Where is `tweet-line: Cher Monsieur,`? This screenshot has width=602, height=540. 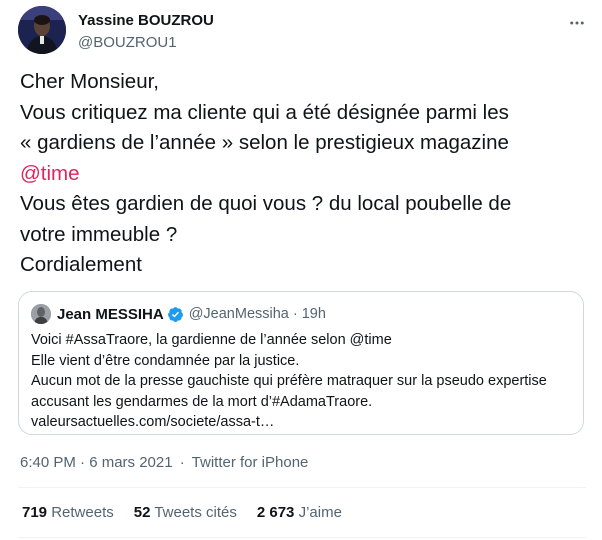 tweet-line: Cher Monsieur, is located at coordinates (90, 81).